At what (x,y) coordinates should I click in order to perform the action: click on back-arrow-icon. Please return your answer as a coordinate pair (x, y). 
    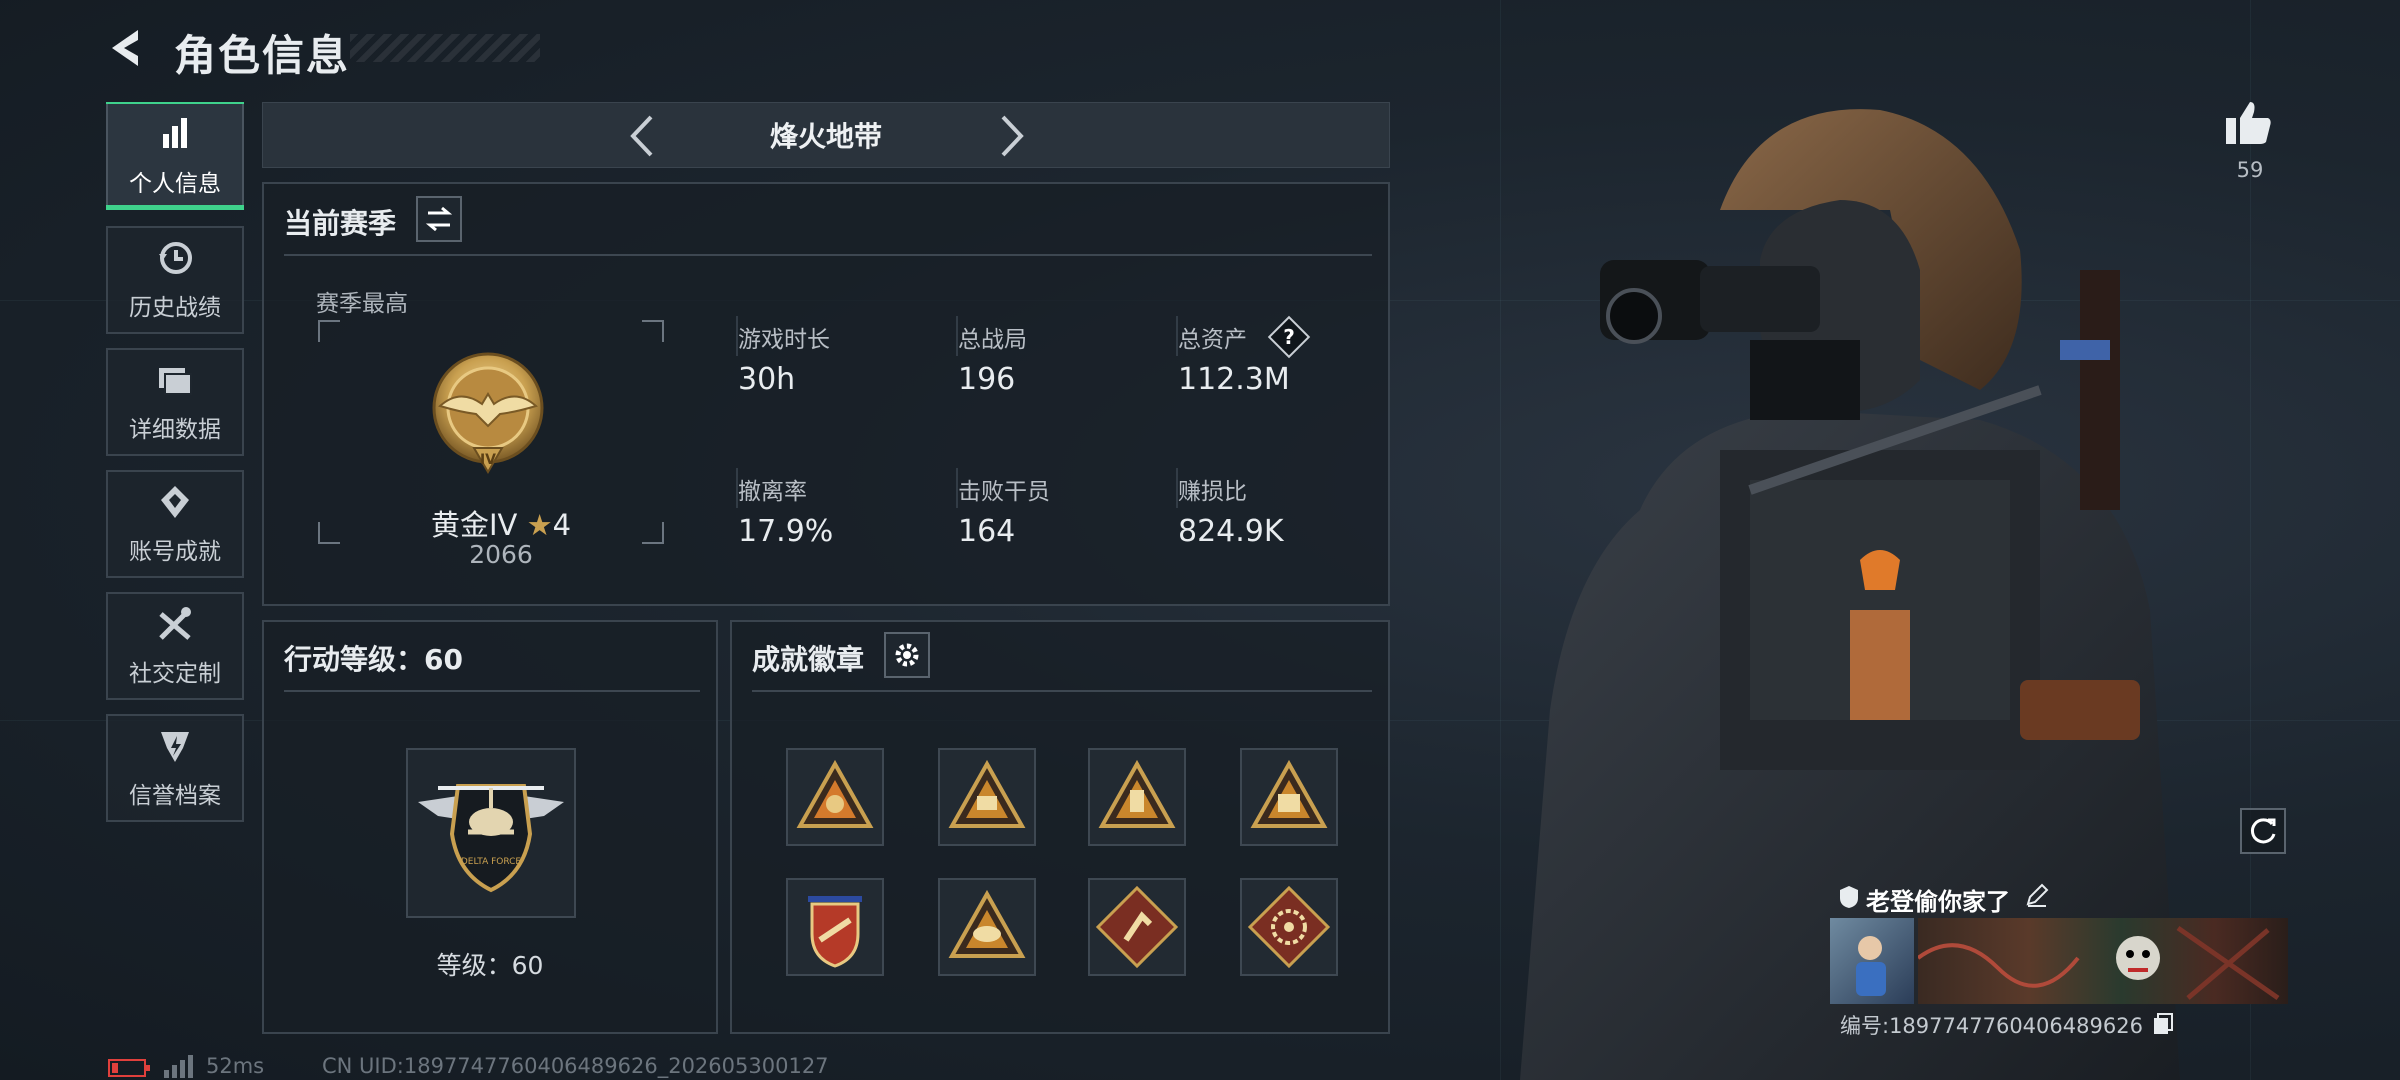
    Looking at the image, I should click on (125, 48).